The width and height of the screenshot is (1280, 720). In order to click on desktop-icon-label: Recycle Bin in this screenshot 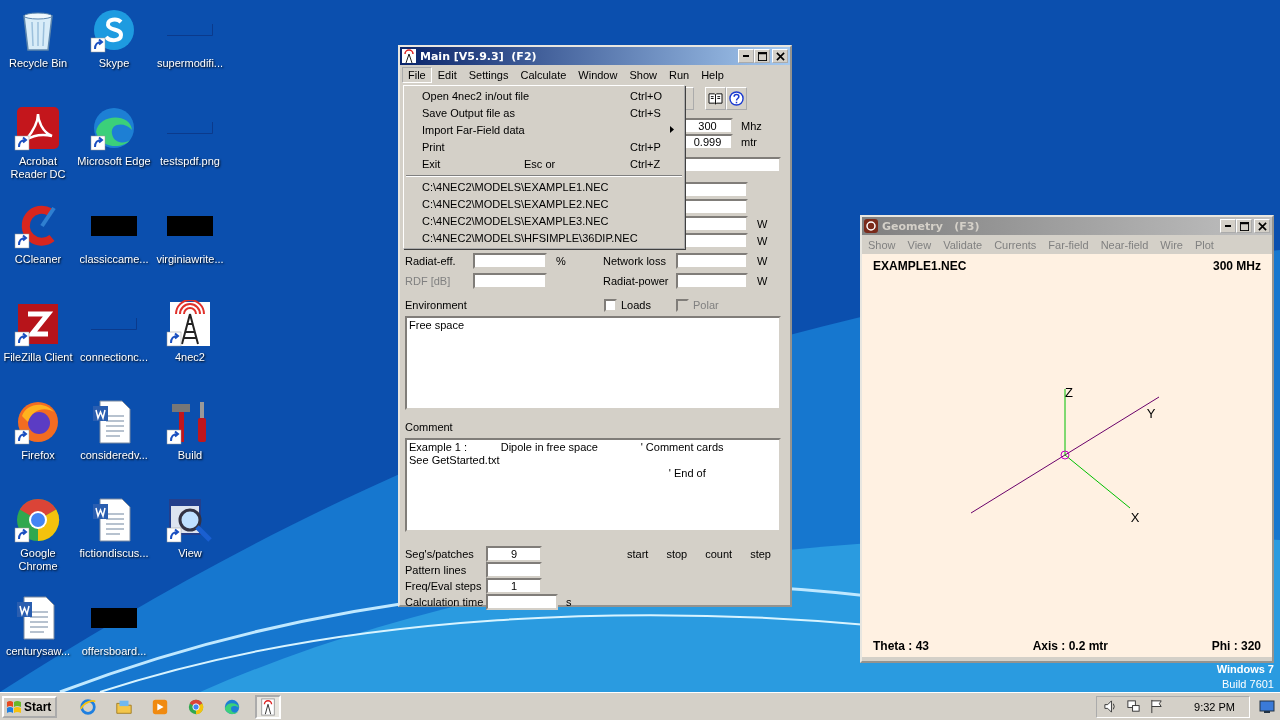, I will do `click(38, 63)`.